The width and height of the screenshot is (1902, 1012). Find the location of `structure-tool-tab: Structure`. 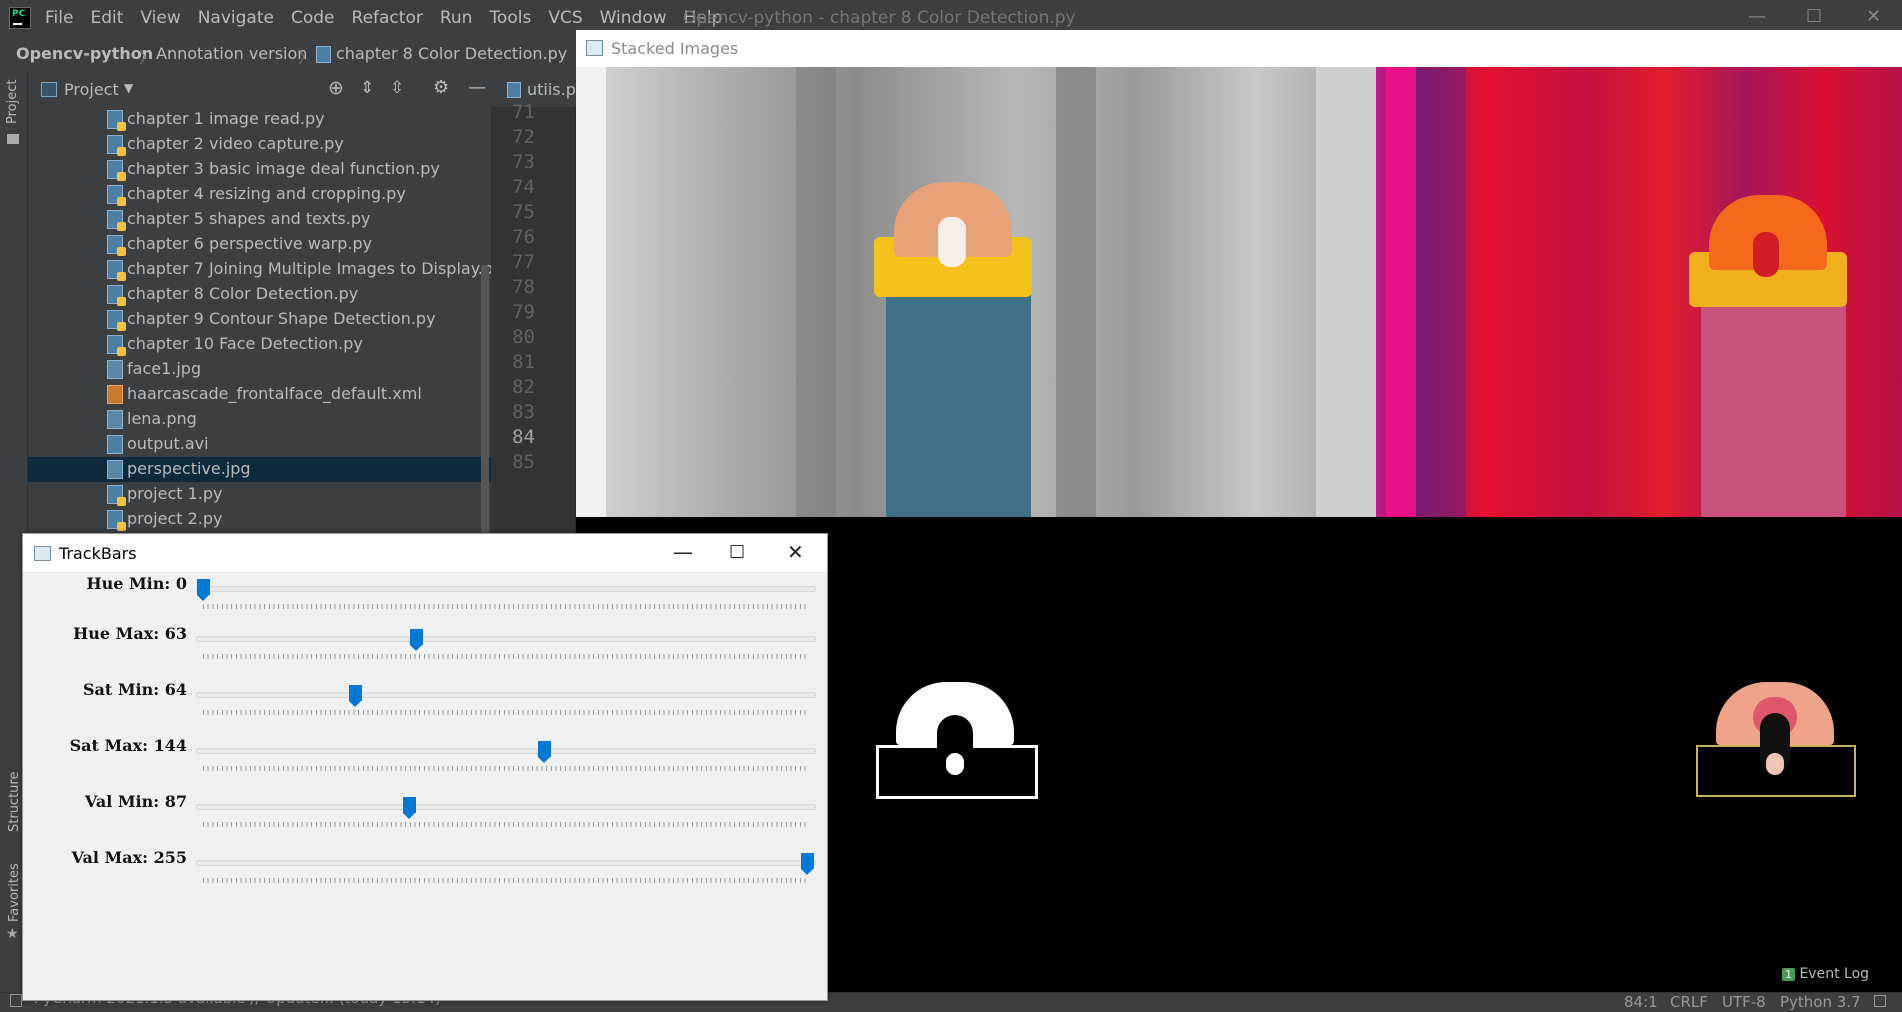

structure-tool-tab: Structure is located at coordinates (14, 802).